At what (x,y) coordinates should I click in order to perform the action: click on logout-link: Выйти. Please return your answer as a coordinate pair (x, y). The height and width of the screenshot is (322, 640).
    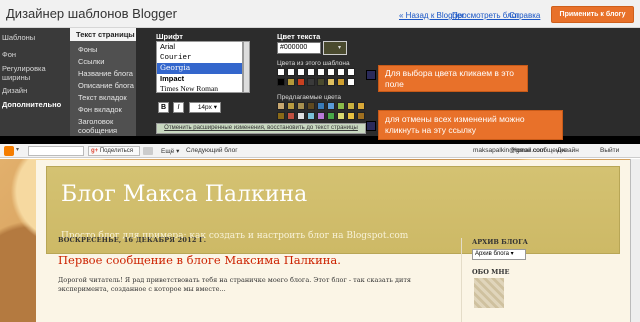
    Looking at the image, I should click on (609, 150).